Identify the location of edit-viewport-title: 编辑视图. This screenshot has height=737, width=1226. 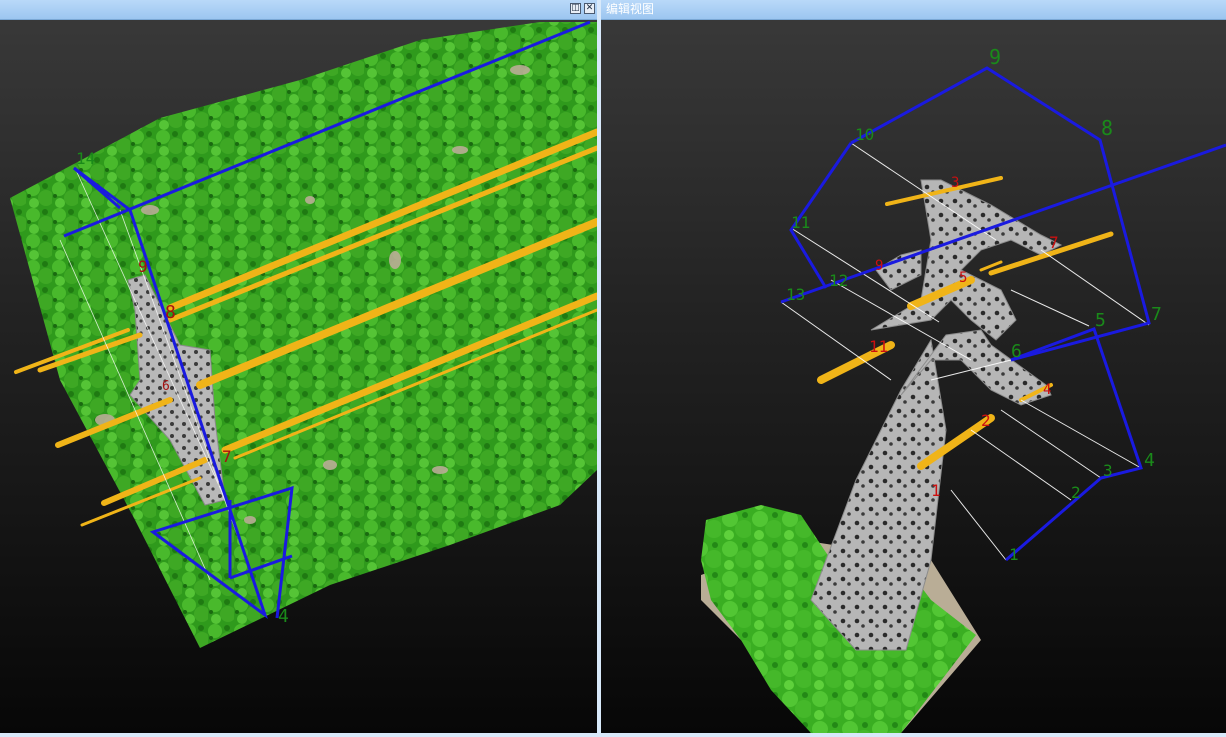
(630, 9).